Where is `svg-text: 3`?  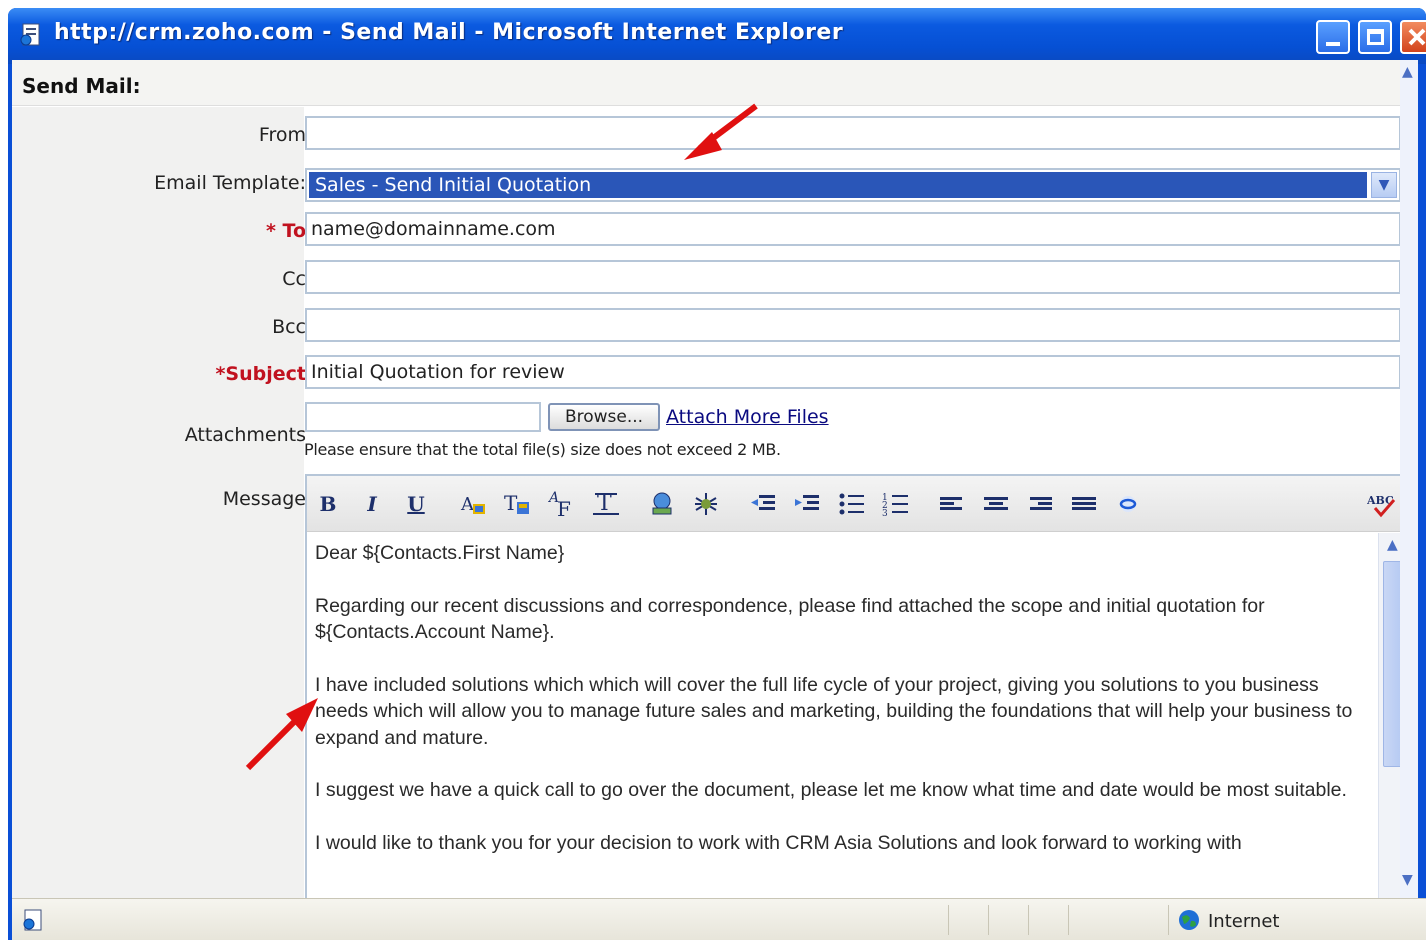 svg-text: 3 is located at coordinates (885, 513).